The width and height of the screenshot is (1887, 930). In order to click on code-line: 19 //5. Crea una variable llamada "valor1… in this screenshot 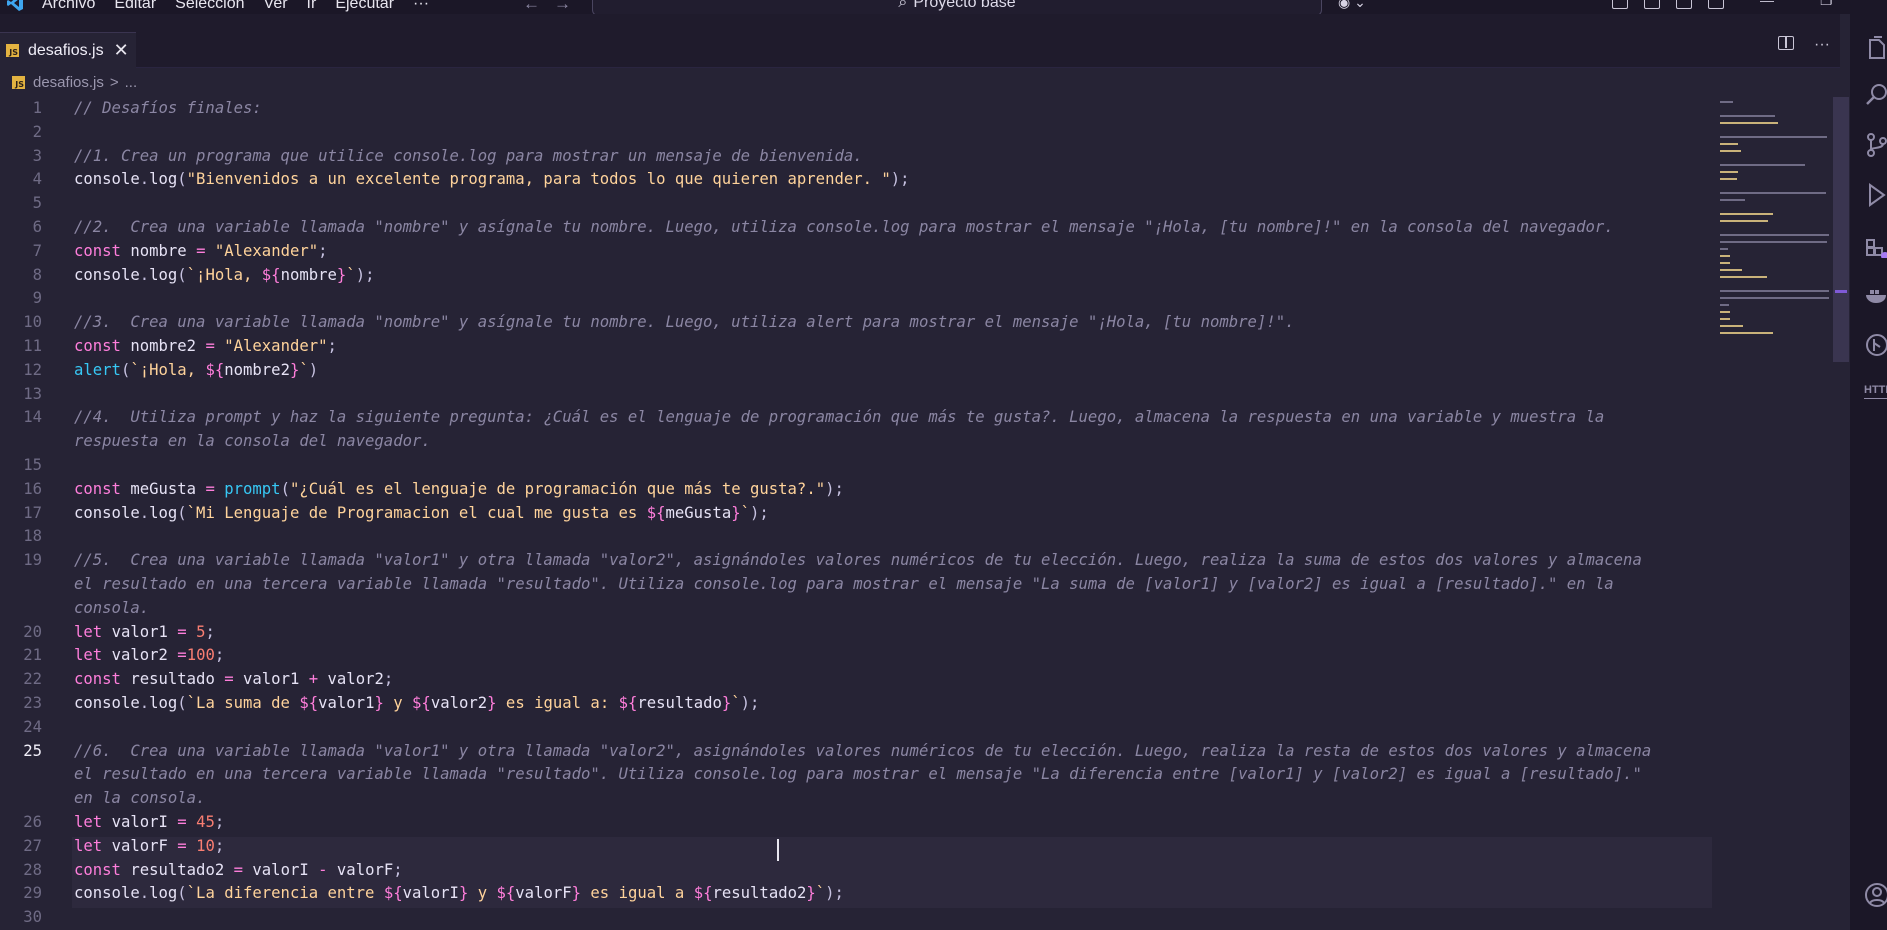, I will do `click(857, 561)`.